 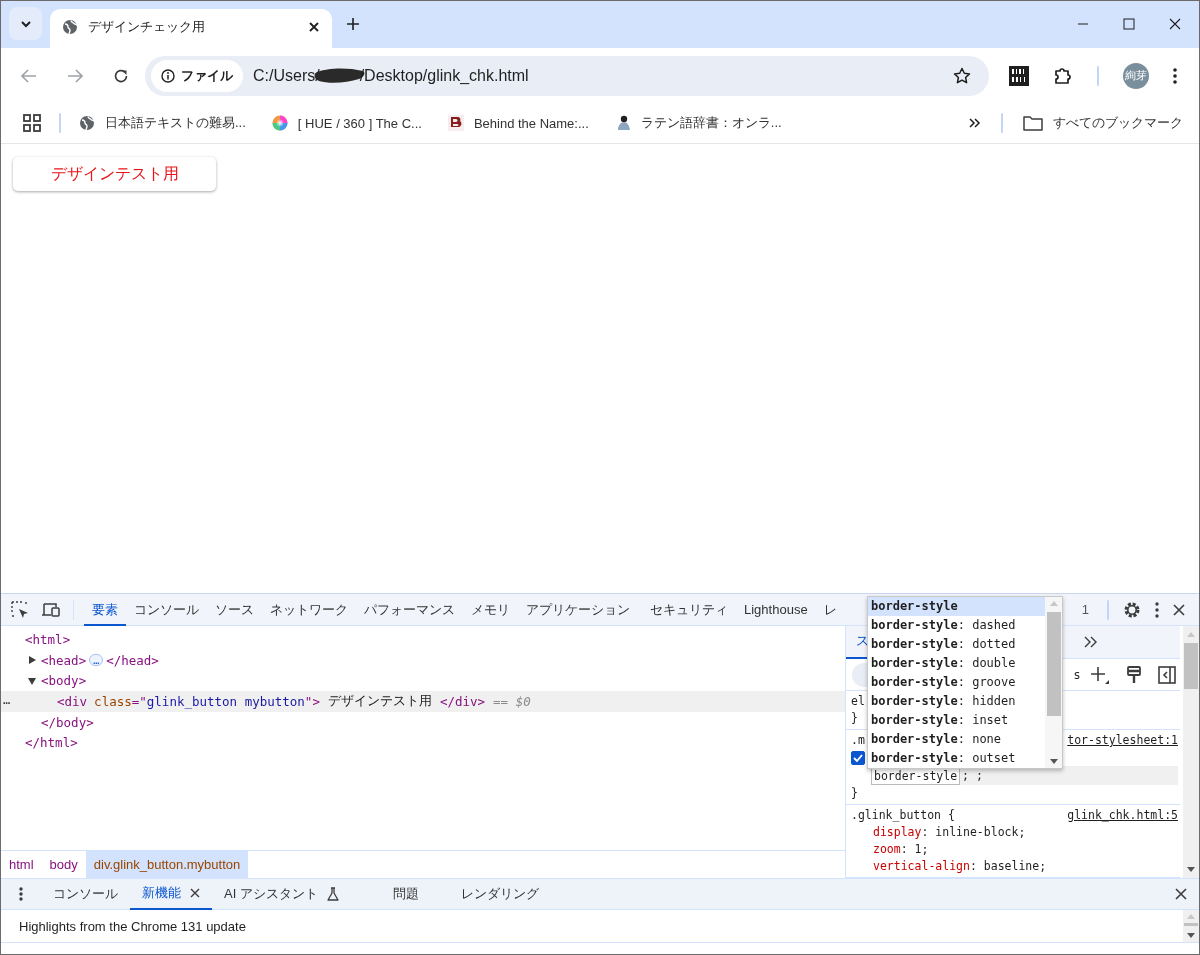 I want to click on node-text: デザインテスト用, so click(x=379, y=701).